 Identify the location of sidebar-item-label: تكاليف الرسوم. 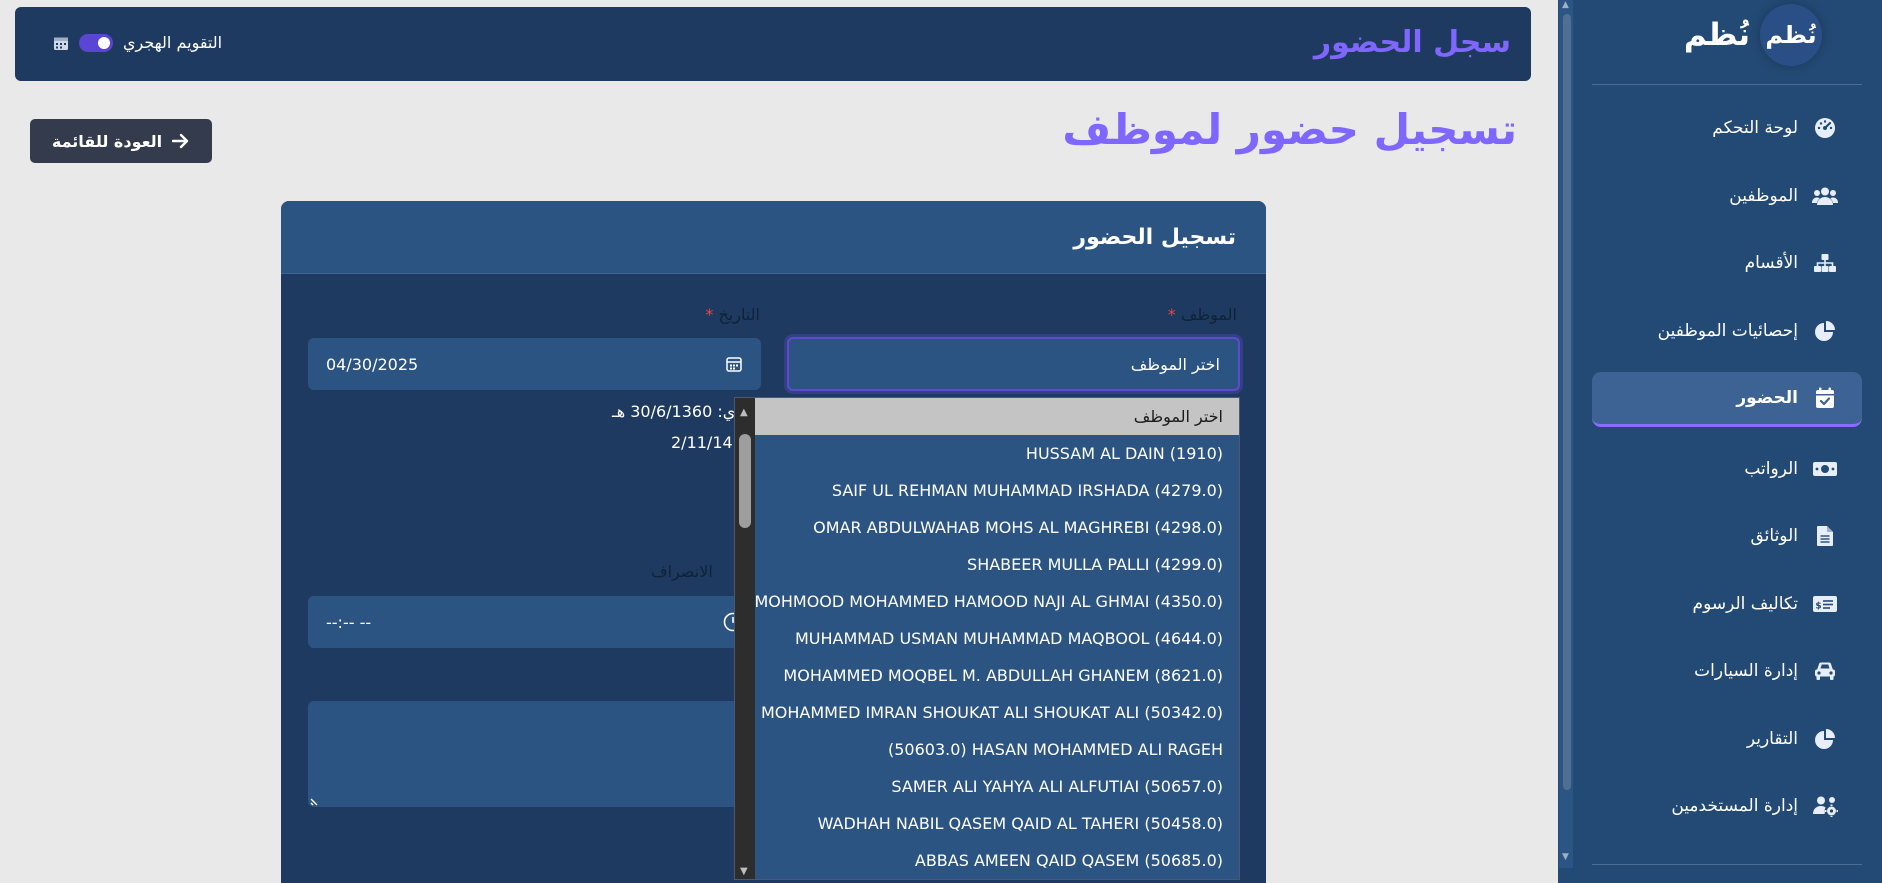
(1745, 603).